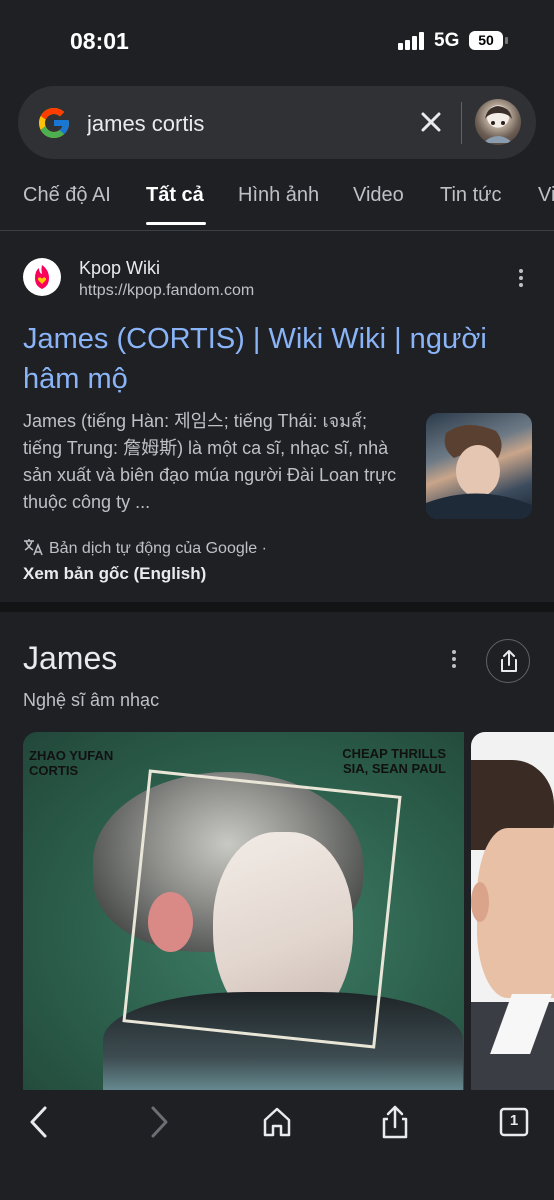 This screenshot has height=1200, width=554. What do you see at coordinates (378, 195) in the screenshot?
I see `tab-video: Video` at bounding box center [378, 195].